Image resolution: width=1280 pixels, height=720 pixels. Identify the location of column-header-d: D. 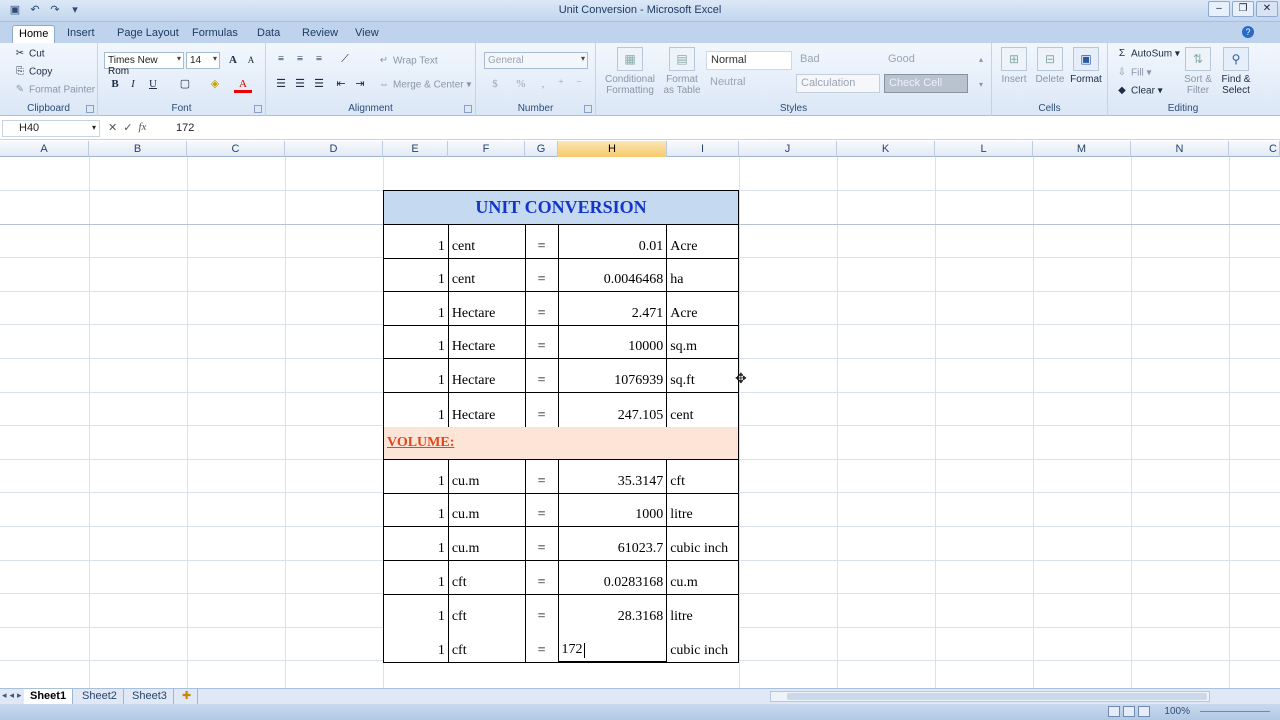
(334, 149).